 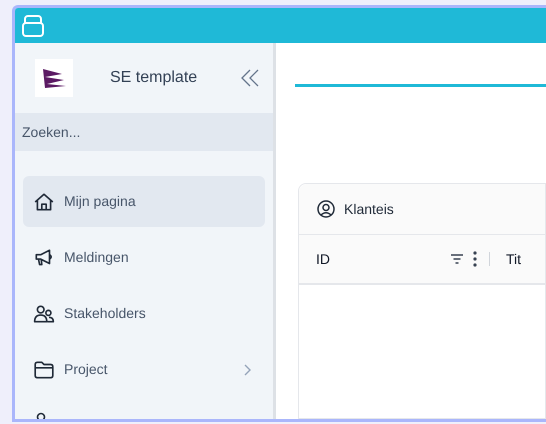 What do you see at coordinates (475, 259) in the screenshot?
I see `more-icon` at bounding box center [475, 259].